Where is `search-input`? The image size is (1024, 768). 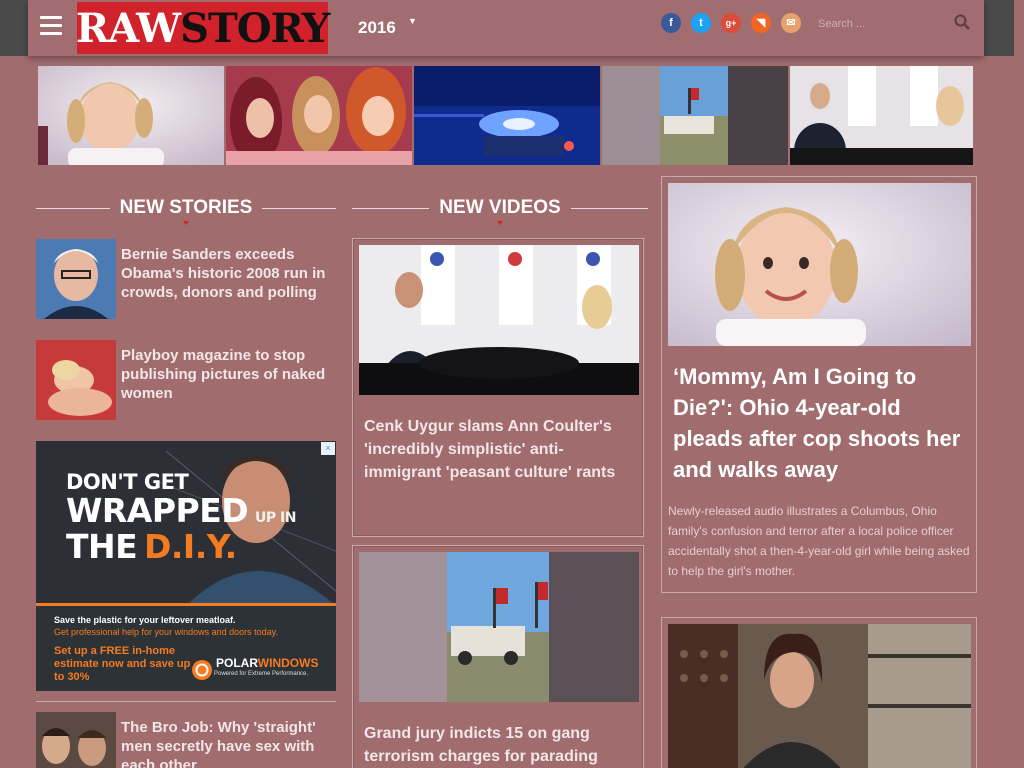 search-input is located at coordinates (883, 24).